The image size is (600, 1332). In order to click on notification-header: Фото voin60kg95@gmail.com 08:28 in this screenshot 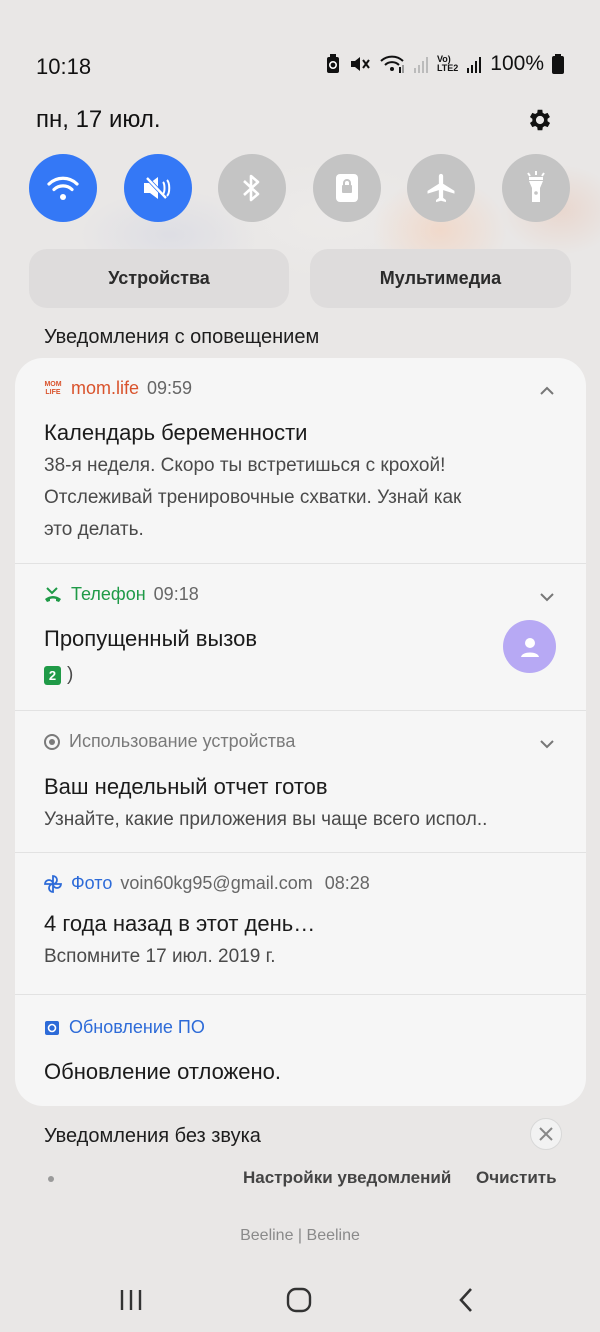, I will do `click(206, 883)`.